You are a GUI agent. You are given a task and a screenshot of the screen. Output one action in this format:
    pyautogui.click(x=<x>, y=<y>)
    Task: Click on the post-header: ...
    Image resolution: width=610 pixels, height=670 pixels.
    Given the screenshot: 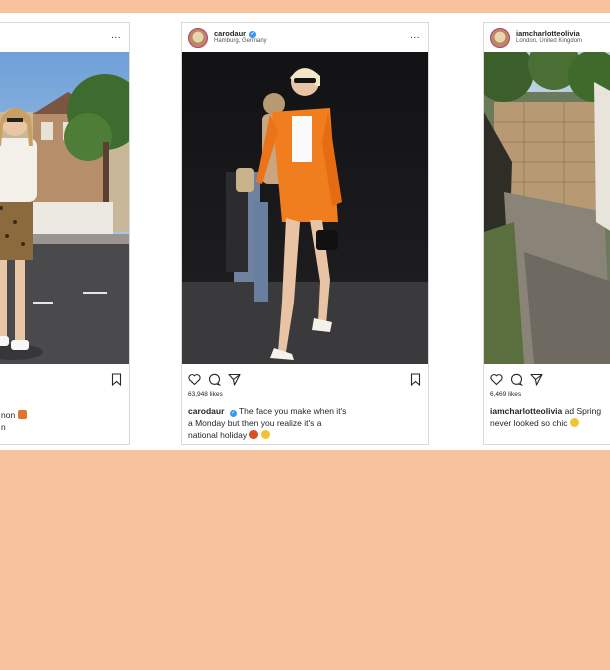 What is the action you would take?
    pyautogui.click(x=64, y=37)
    